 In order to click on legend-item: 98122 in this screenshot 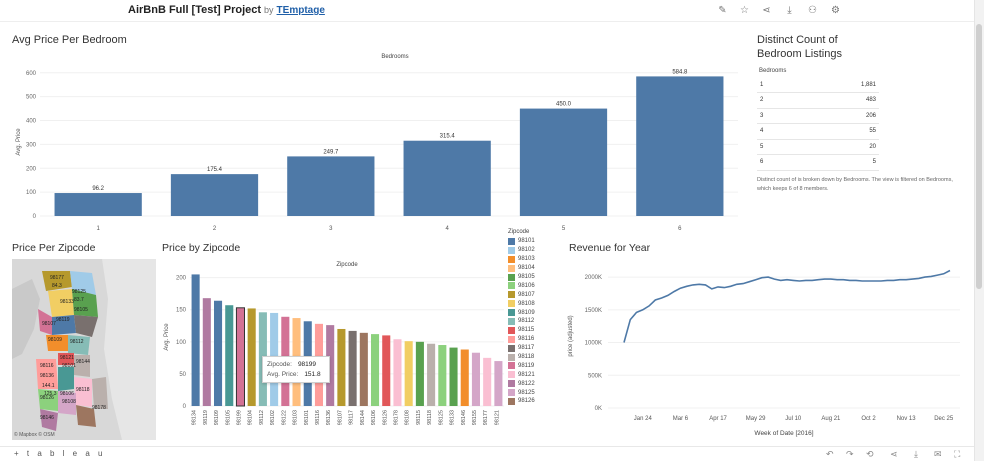, I will do `click(529, 383)`.